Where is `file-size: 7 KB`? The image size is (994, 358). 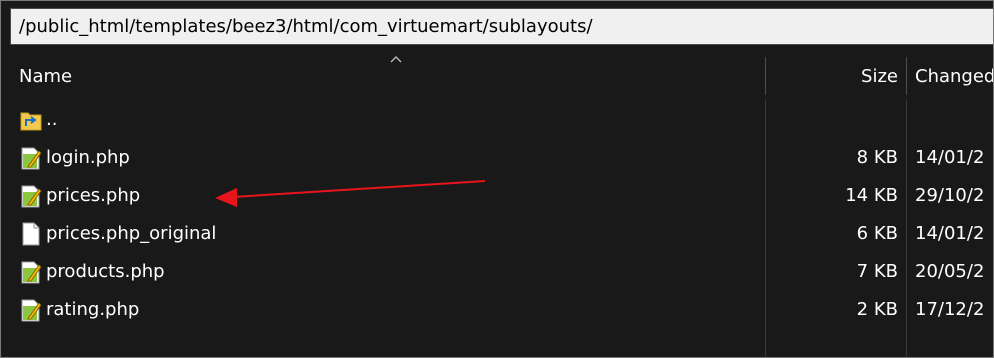 file-size: 7 KB is located at coordinates (877, 271).